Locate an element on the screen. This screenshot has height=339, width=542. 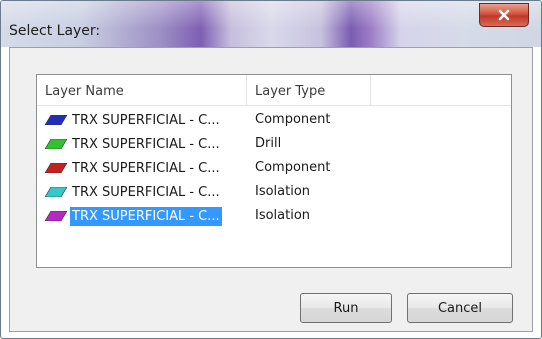
close-icon is located at coordinates (504, 15).